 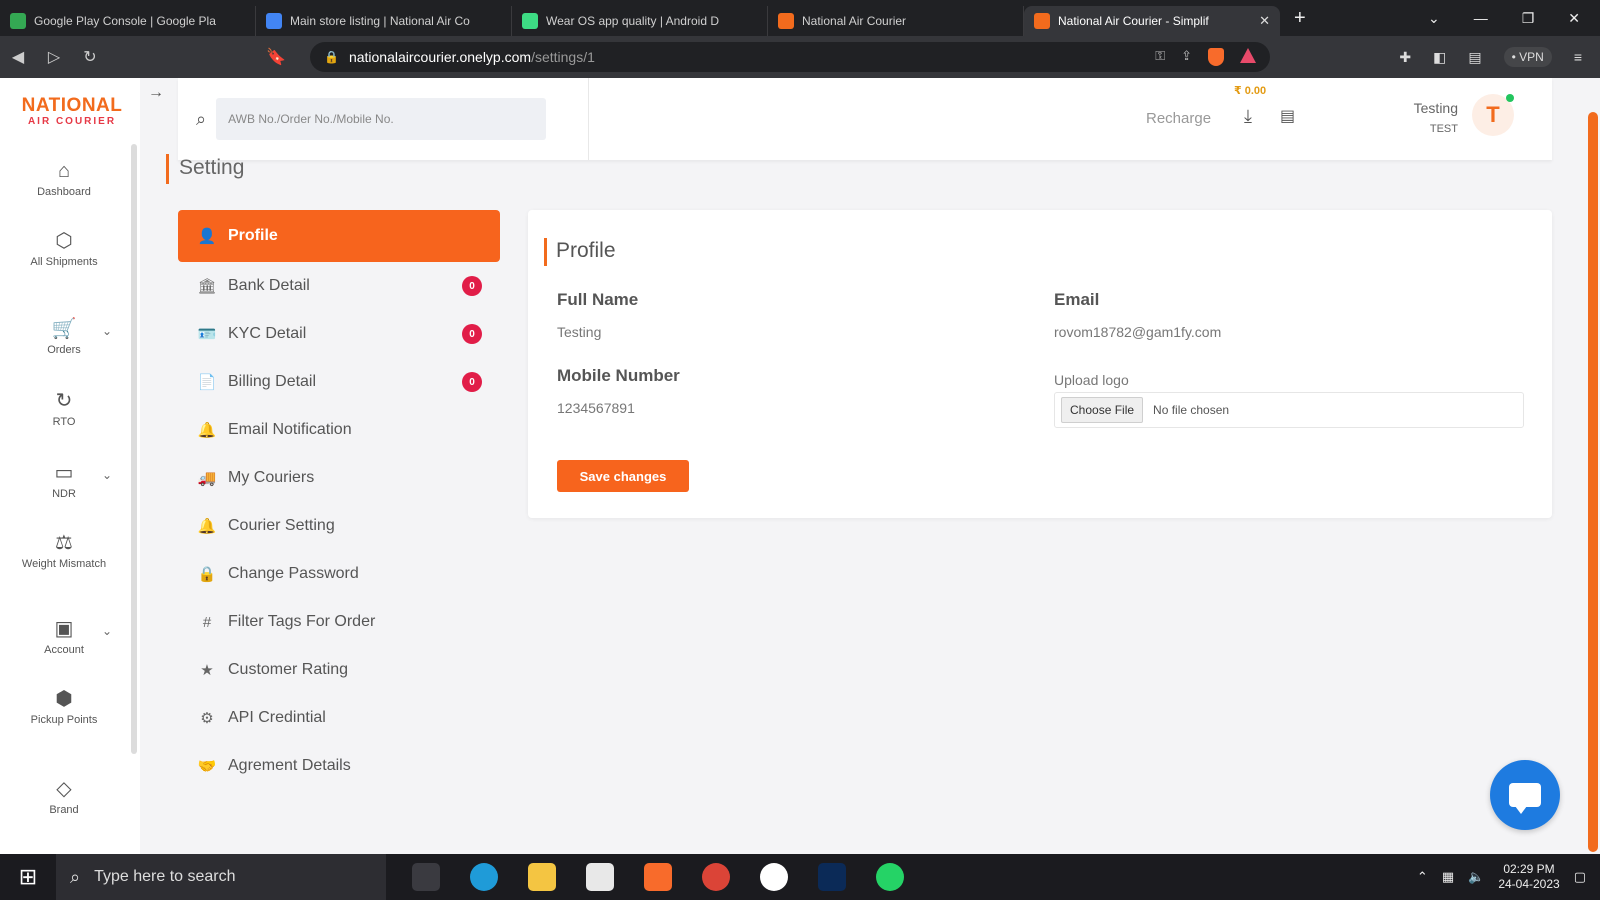 I want to click on settings-item-change-password: 🔒 Change Password, so click(x=339, y=574).